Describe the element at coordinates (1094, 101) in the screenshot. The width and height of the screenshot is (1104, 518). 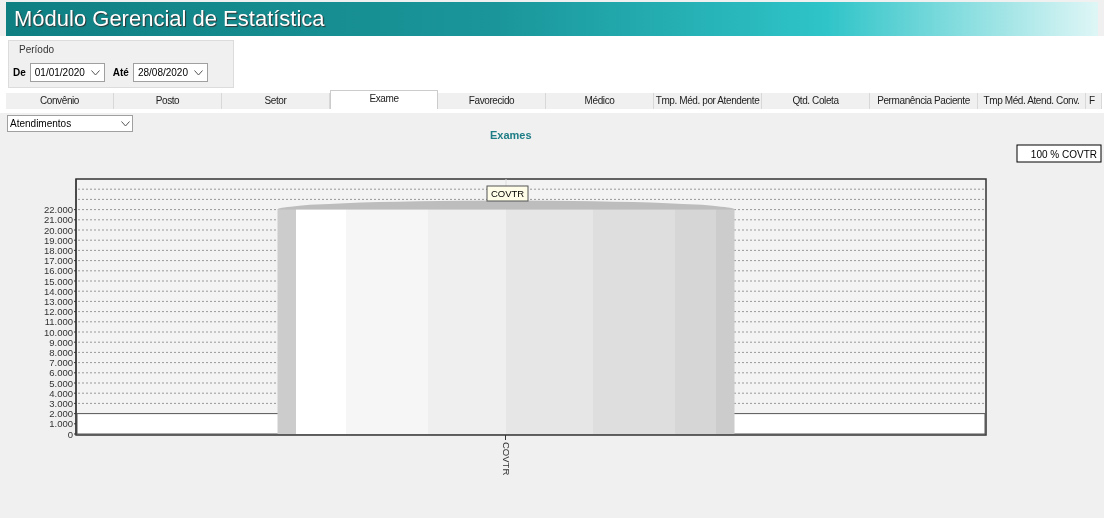
I see `tab: F` at that location.